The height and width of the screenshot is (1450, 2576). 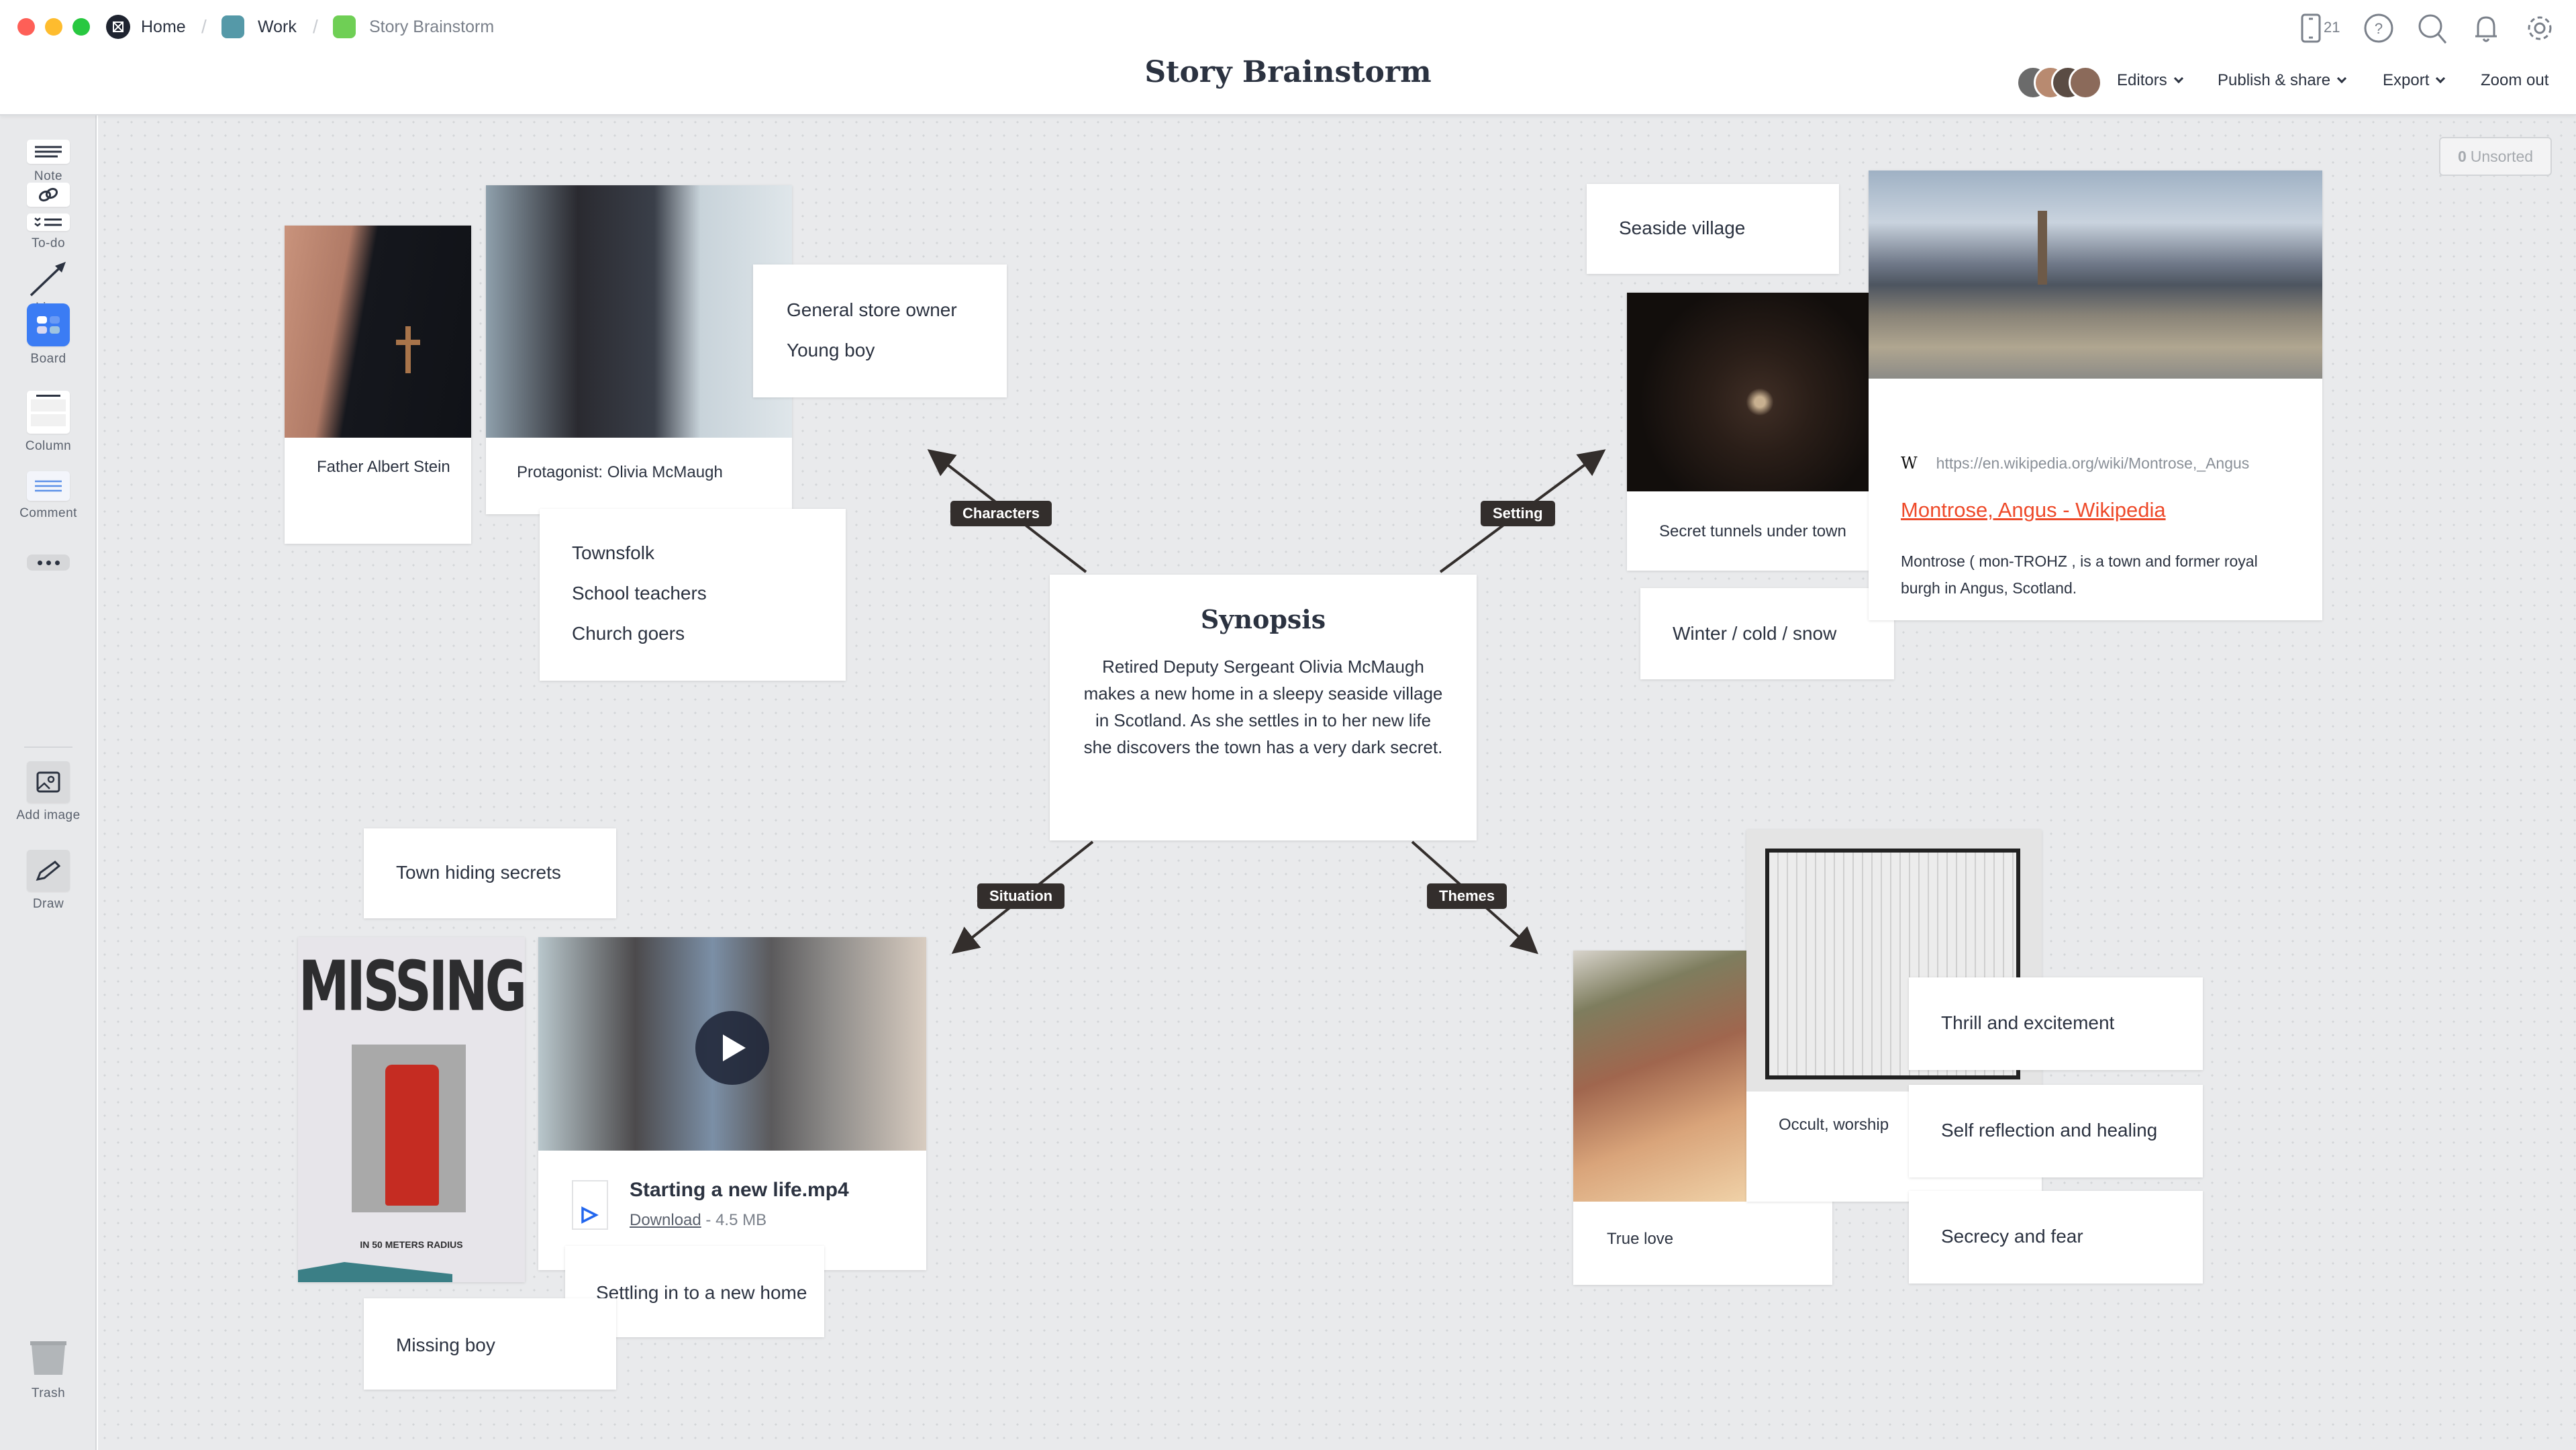 I want to click on tool-todo: To-do, so click(x=48, y=232).